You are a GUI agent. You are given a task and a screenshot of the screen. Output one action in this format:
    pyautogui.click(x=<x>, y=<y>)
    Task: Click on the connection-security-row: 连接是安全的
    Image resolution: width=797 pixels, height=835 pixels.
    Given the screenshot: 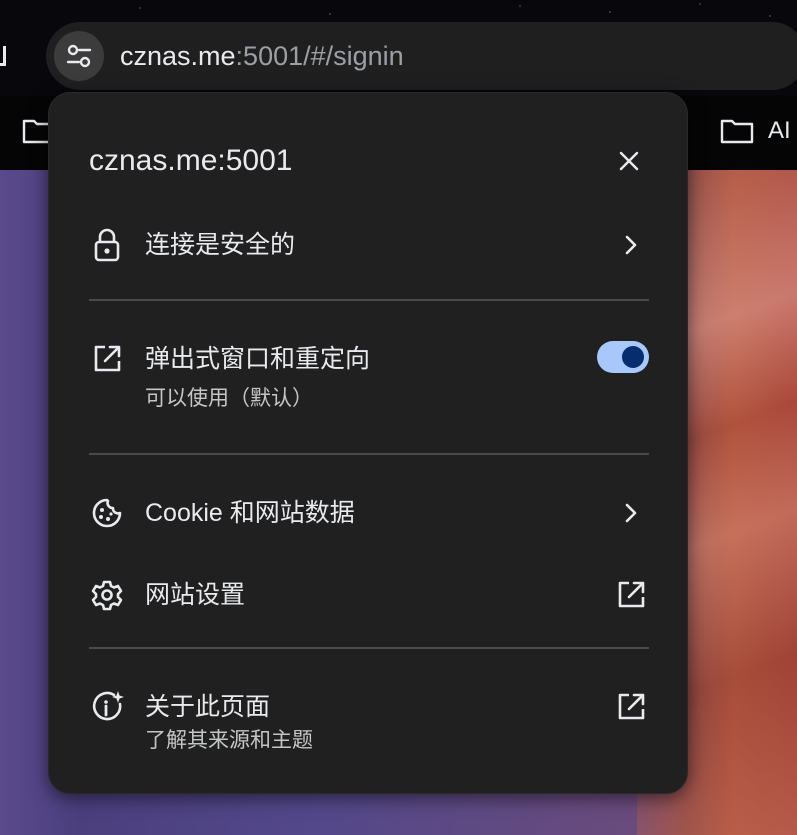 What is the action you would take?
    pyautogui.click(x=369, y=245)
    